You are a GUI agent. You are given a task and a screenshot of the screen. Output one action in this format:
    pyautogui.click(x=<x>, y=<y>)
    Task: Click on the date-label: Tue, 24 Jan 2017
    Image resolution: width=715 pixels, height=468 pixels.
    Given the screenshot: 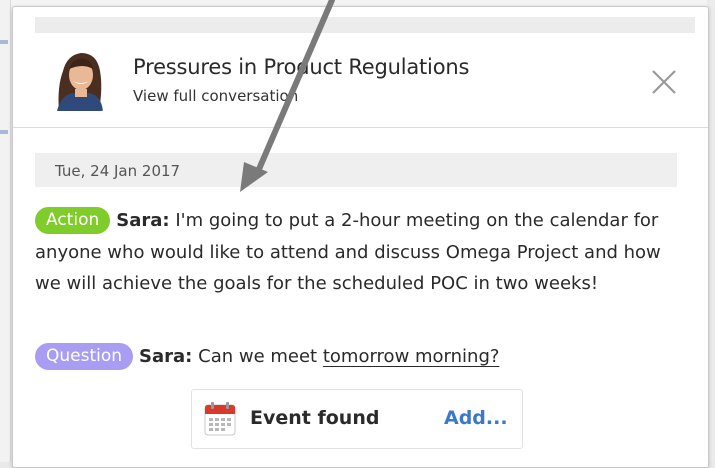 What is the action you would take?
    pyautogui.click(x=118, y=171)
    